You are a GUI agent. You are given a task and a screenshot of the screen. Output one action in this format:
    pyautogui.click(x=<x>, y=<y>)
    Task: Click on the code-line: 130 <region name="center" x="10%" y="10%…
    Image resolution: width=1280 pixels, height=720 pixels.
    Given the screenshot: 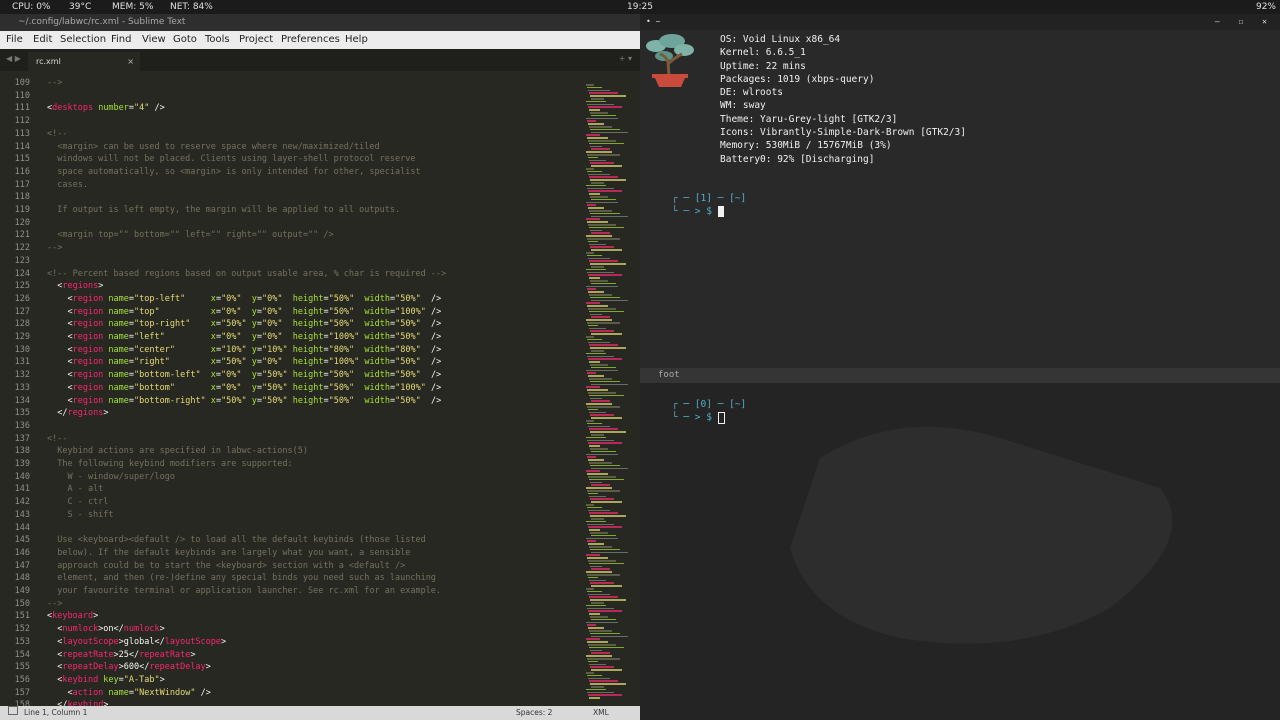 What is the action you would take?
    pyautogui.click(x=292, y=350)
    